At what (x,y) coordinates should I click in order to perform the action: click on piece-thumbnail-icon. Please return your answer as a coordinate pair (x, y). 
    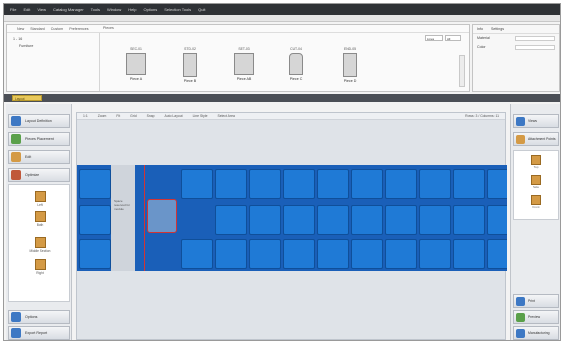
    Looking at the image, I should click on (136, 64).